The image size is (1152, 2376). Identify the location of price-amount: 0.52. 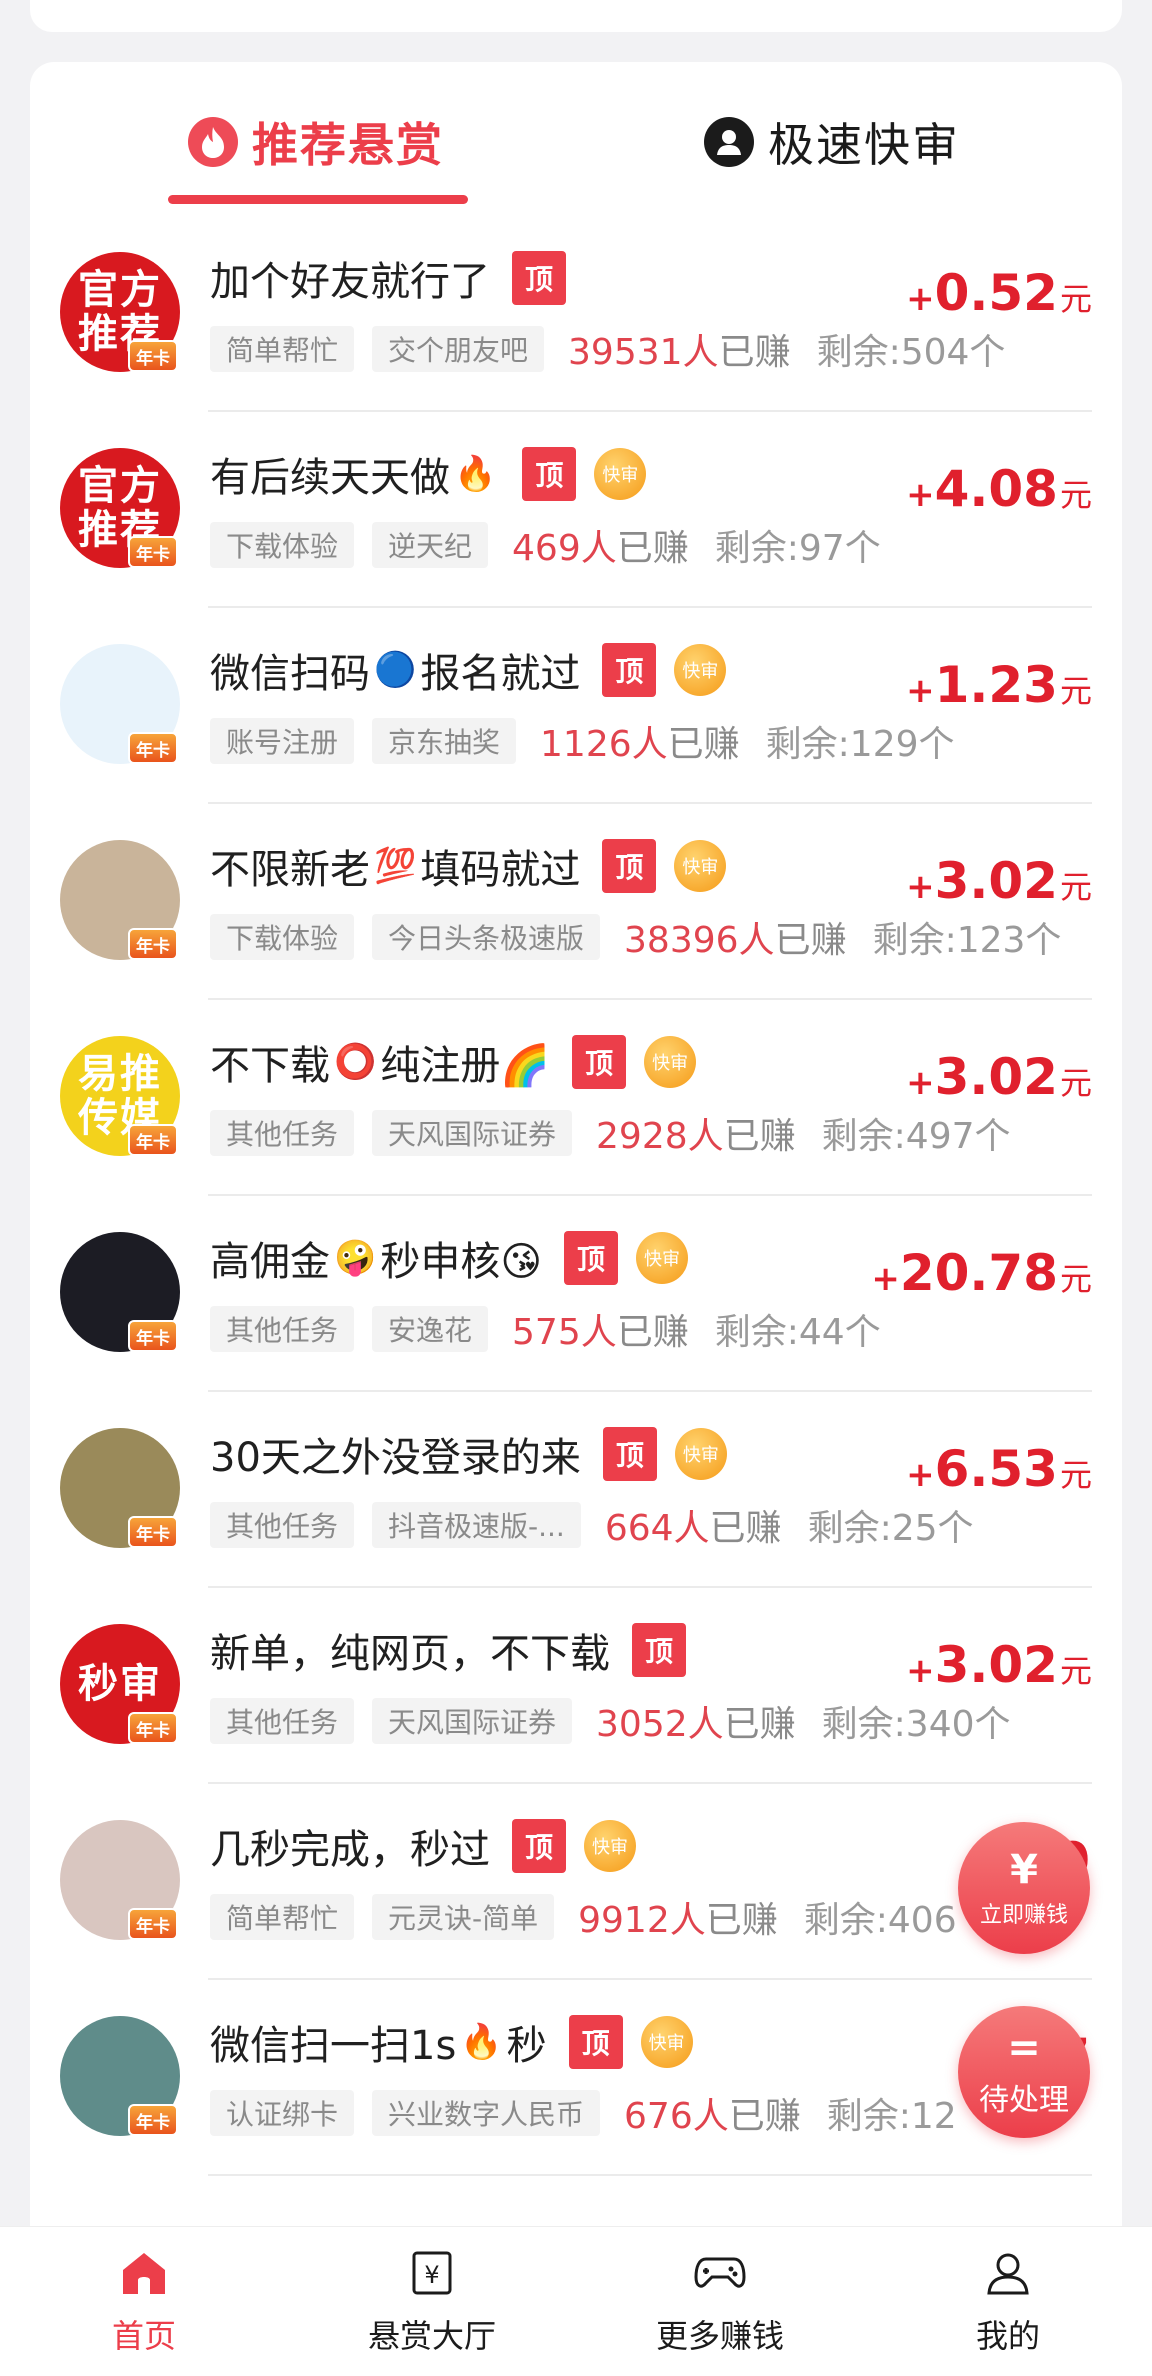
(996, 293).